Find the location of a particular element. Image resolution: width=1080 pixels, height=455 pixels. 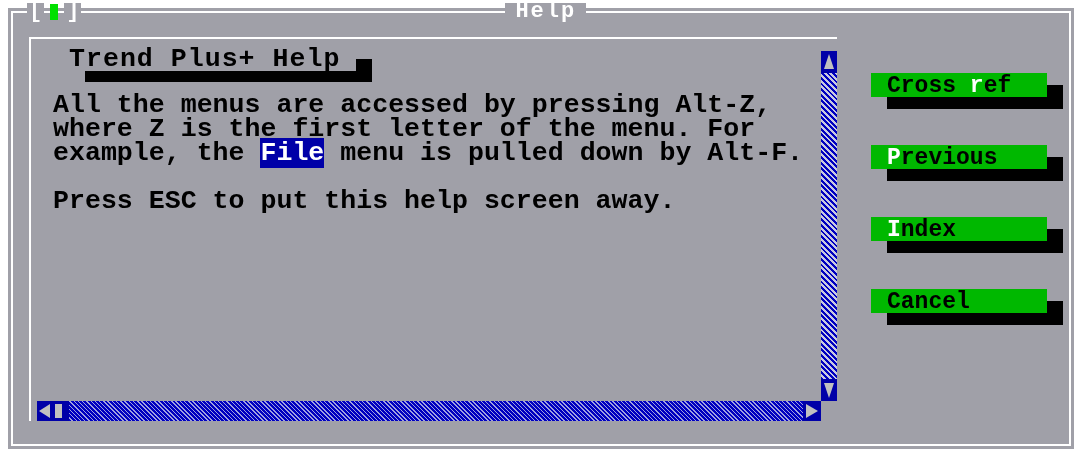

scroll-up-icon is located at coordinates (829, 62).